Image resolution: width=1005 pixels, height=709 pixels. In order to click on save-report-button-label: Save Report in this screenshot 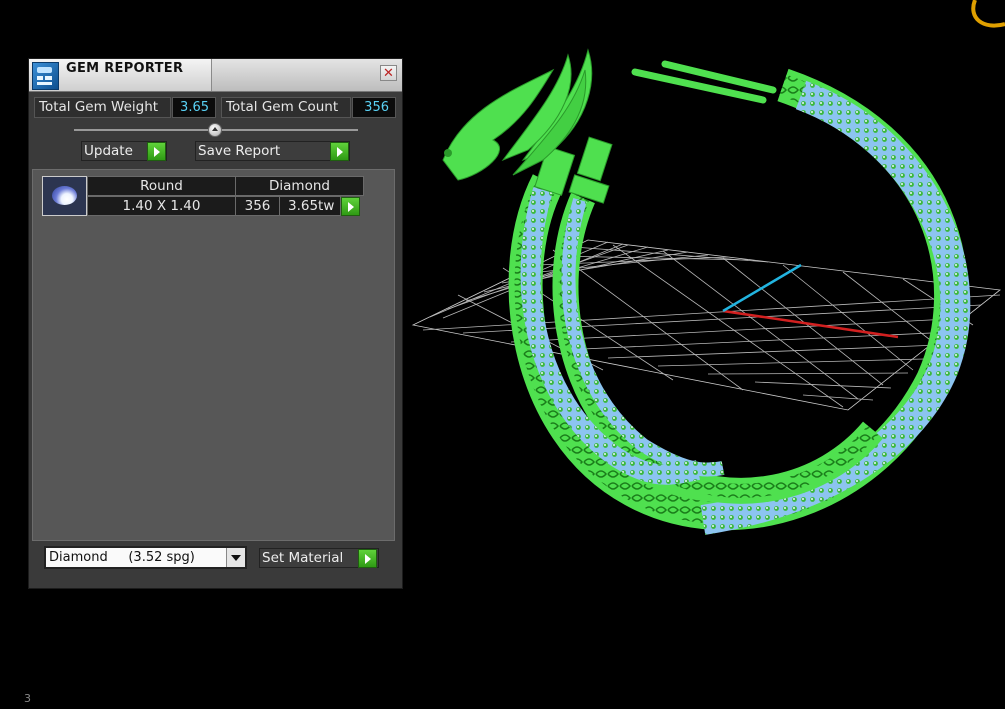, I will do `click(239, 151)`.